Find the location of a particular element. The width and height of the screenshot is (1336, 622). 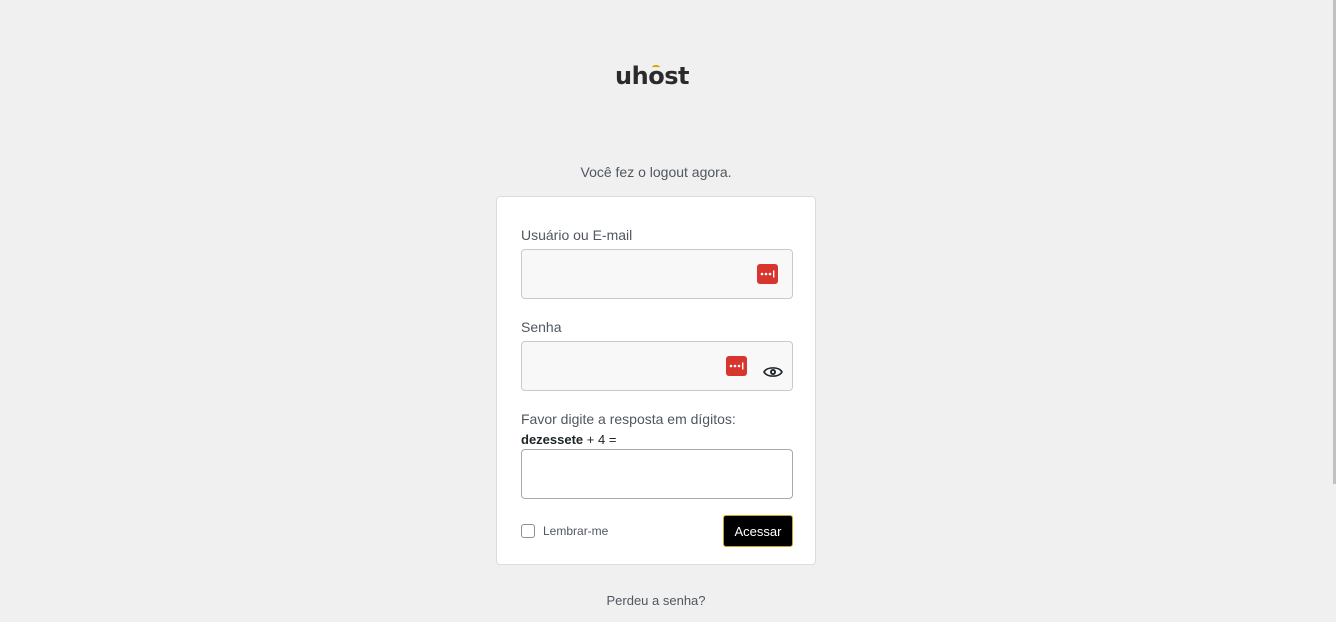

captcha-field-wrapper is located at coordinates (657, 474).